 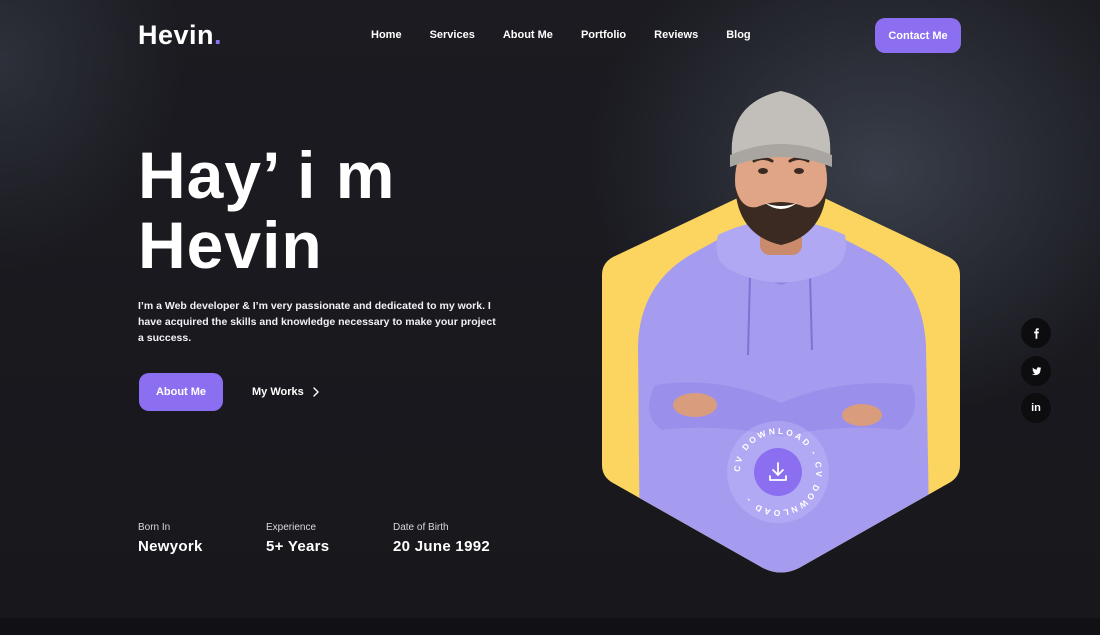 I want to click on nav-reviews: Reviews, so click(x=676, y=35).